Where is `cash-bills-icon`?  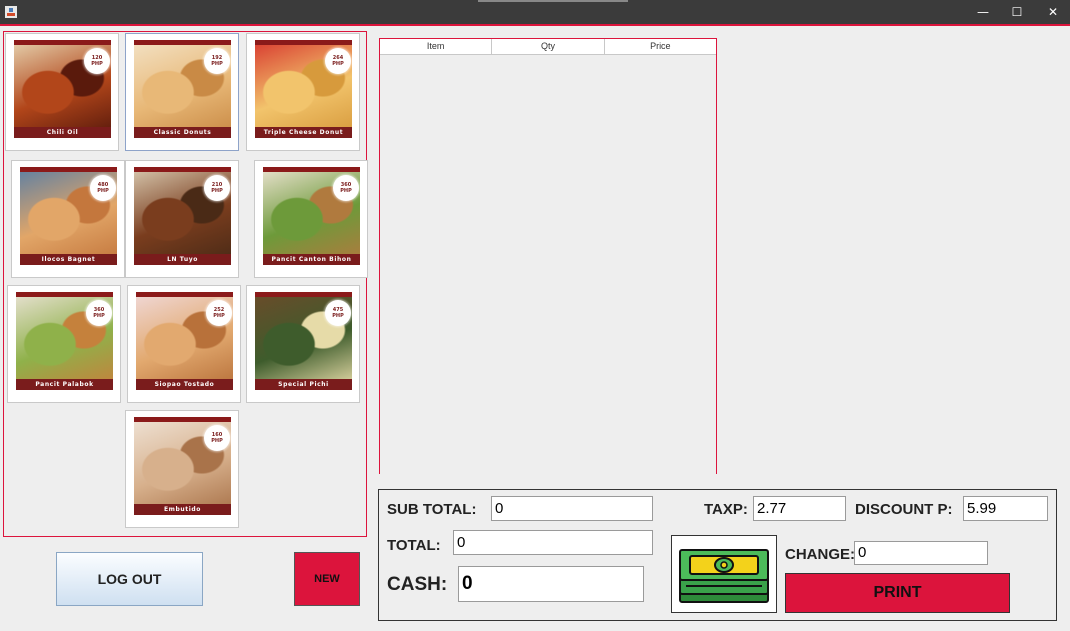 cash-bills-icon is located at coordinates (724, 574).